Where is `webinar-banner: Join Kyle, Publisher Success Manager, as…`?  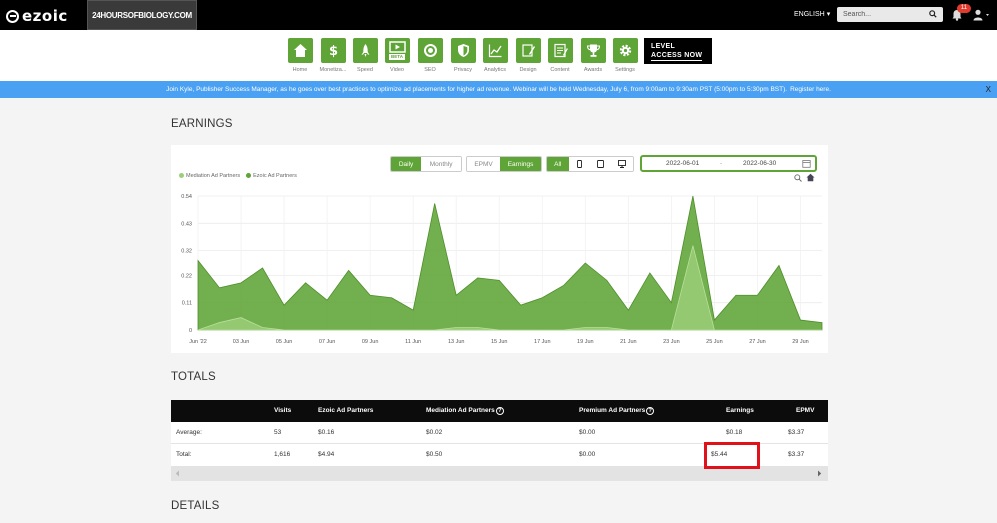
webinar-banner: Join Kyle, Publisher Success Manager, as… is located at coordinates (498, 89).